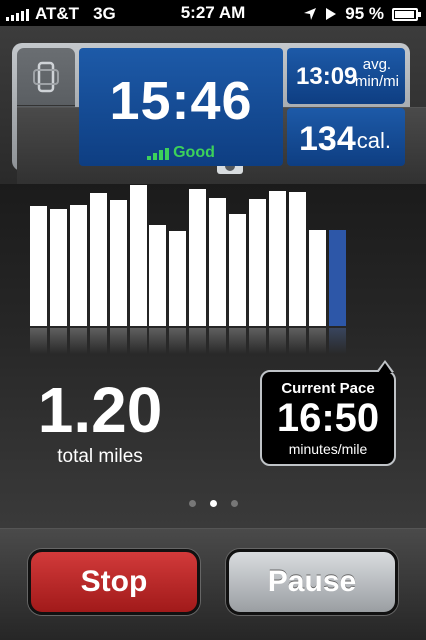  What do you see at coordinates (100, 410) in the screenshot?
I see `distance-value: 1.20` at bounding box center [100, 410].